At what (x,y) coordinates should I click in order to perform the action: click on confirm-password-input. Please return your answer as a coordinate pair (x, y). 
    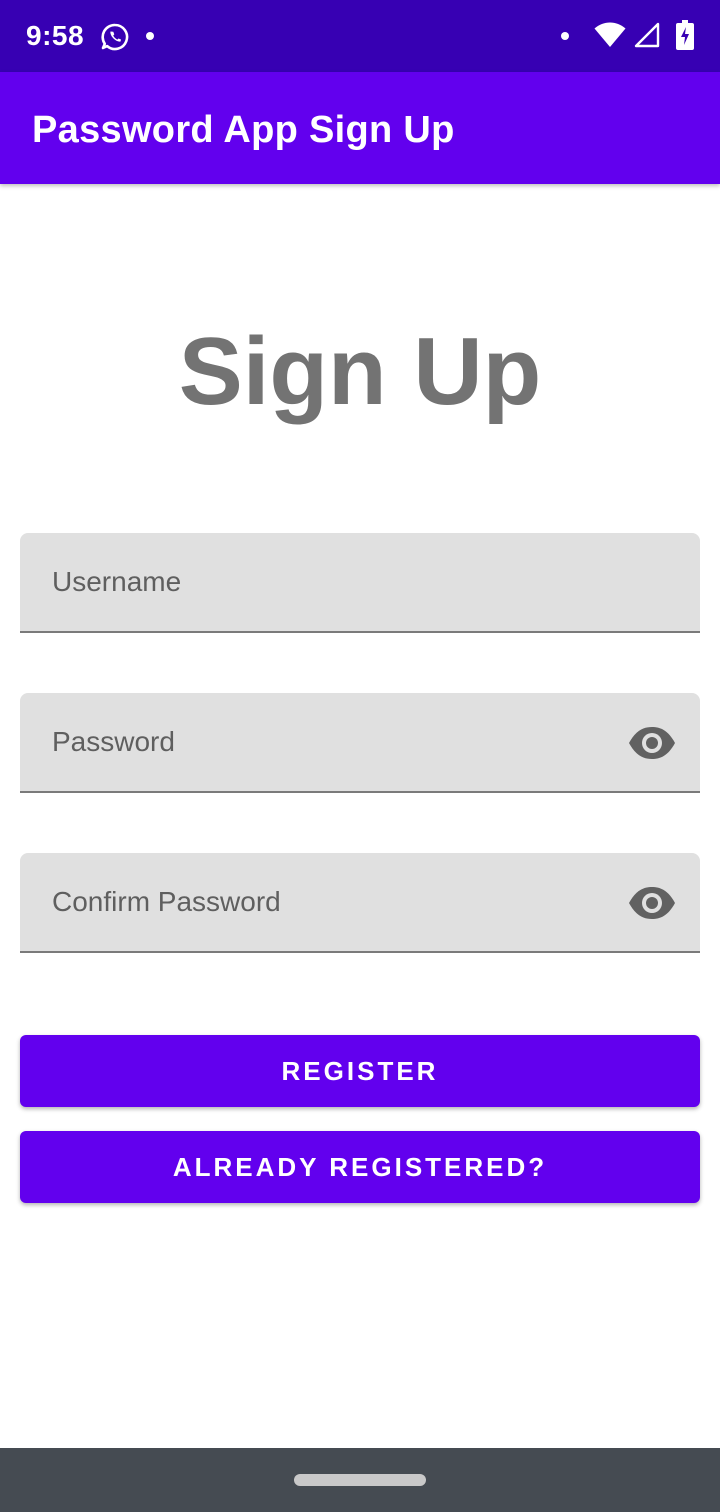
    Looking at the image, I should click on (332, 902).